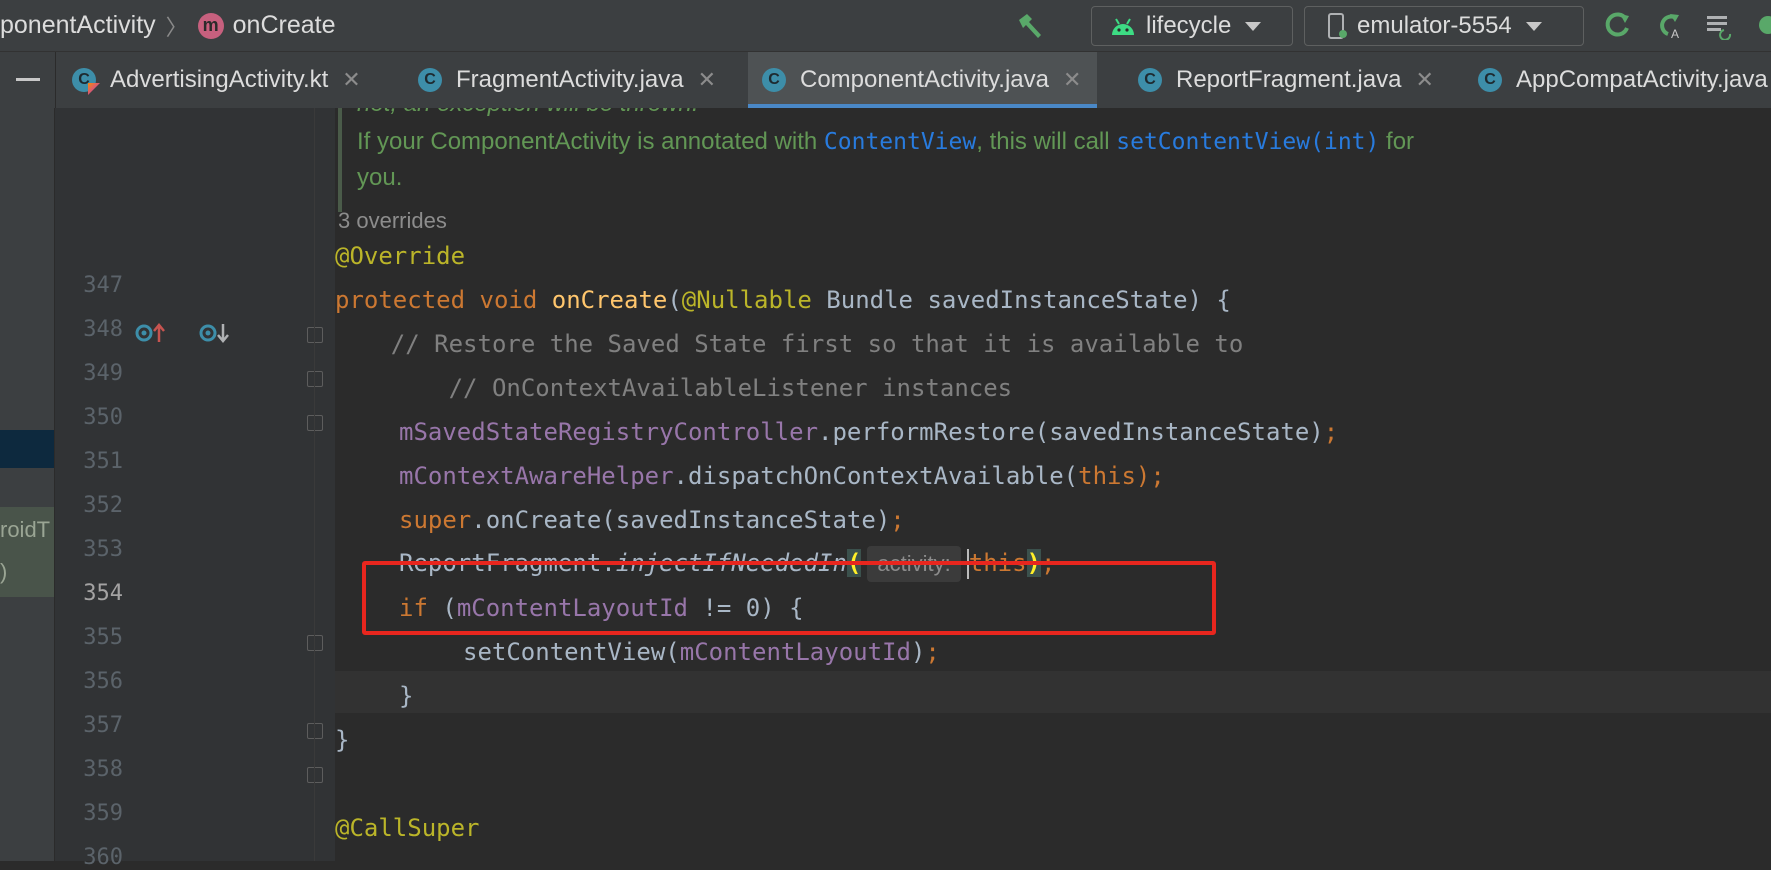 The height and width of the screenshot is (870, 1771). What do you see at coordinates (1289, 79) in the screenshot?
I see `tab-label: ReportFragment.java` at bounding box center [1289, 79].